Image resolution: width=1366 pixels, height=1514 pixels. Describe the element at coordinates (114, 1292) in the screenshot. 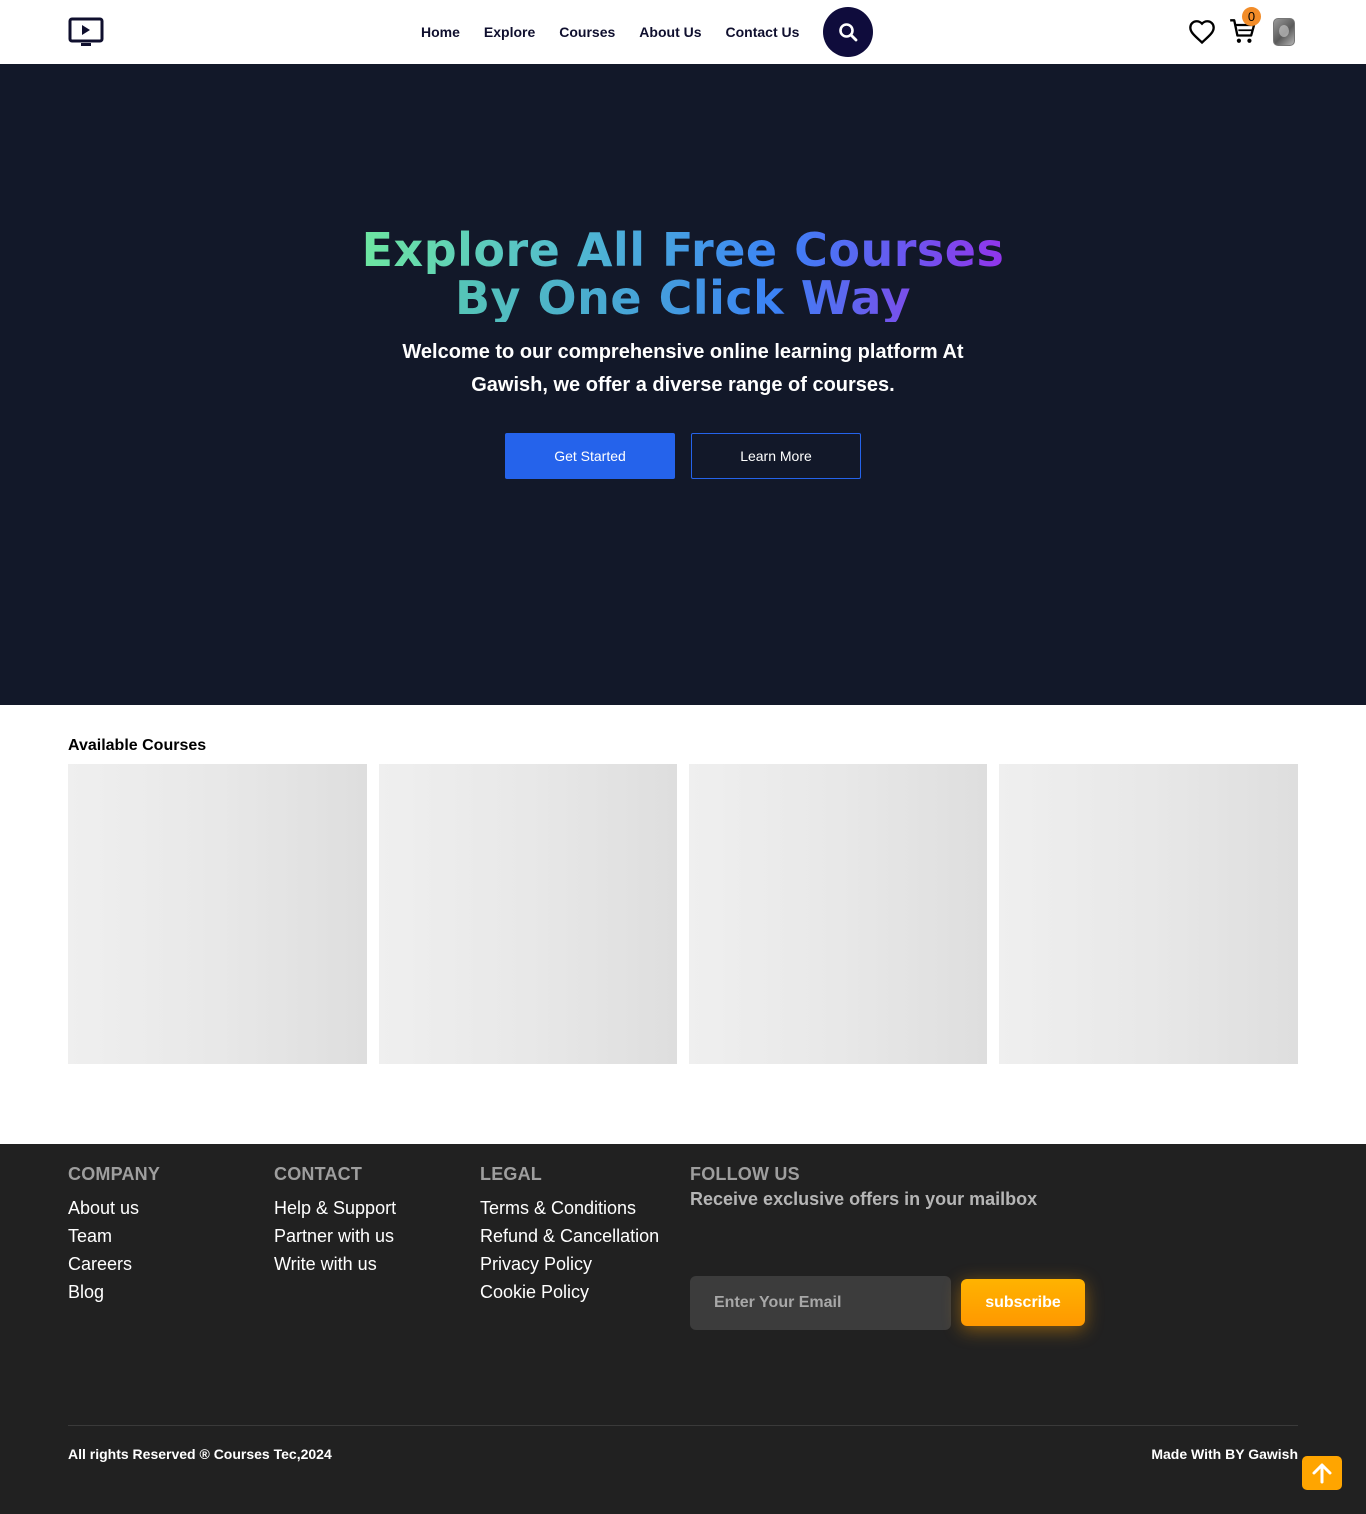

I see `footer-link-blog: Blog` at that location.